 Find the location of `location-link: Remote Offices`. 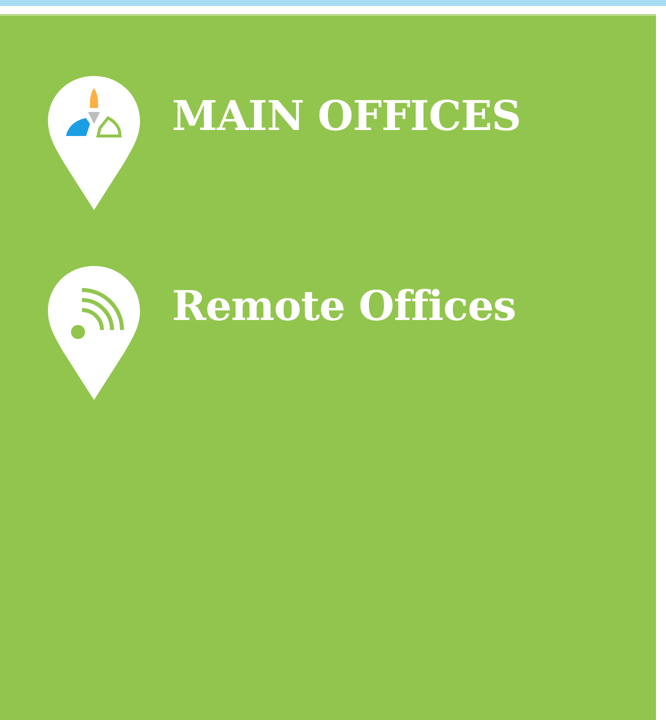

location-link: Remote Offices is located at coordinates (344, 306).